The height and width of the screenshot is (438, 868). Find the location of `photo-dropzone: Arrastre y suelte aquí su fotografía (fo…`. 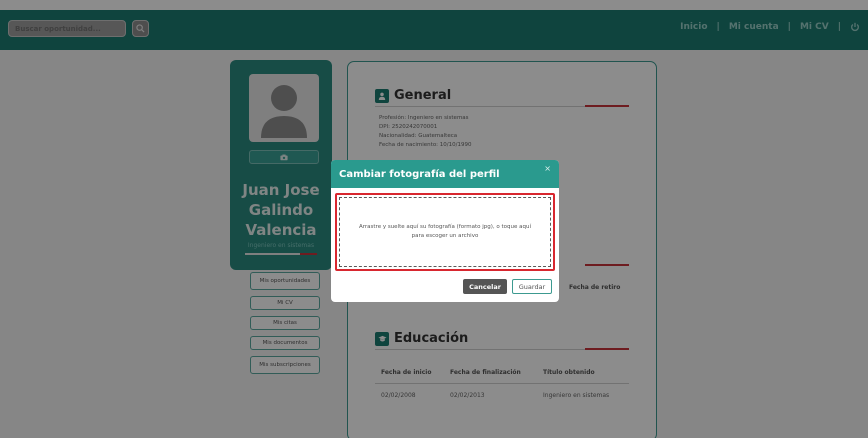

photo-dropzone: Arrastre y suelte aquí su fotografía (fo… is located at coordinates (445, 232).